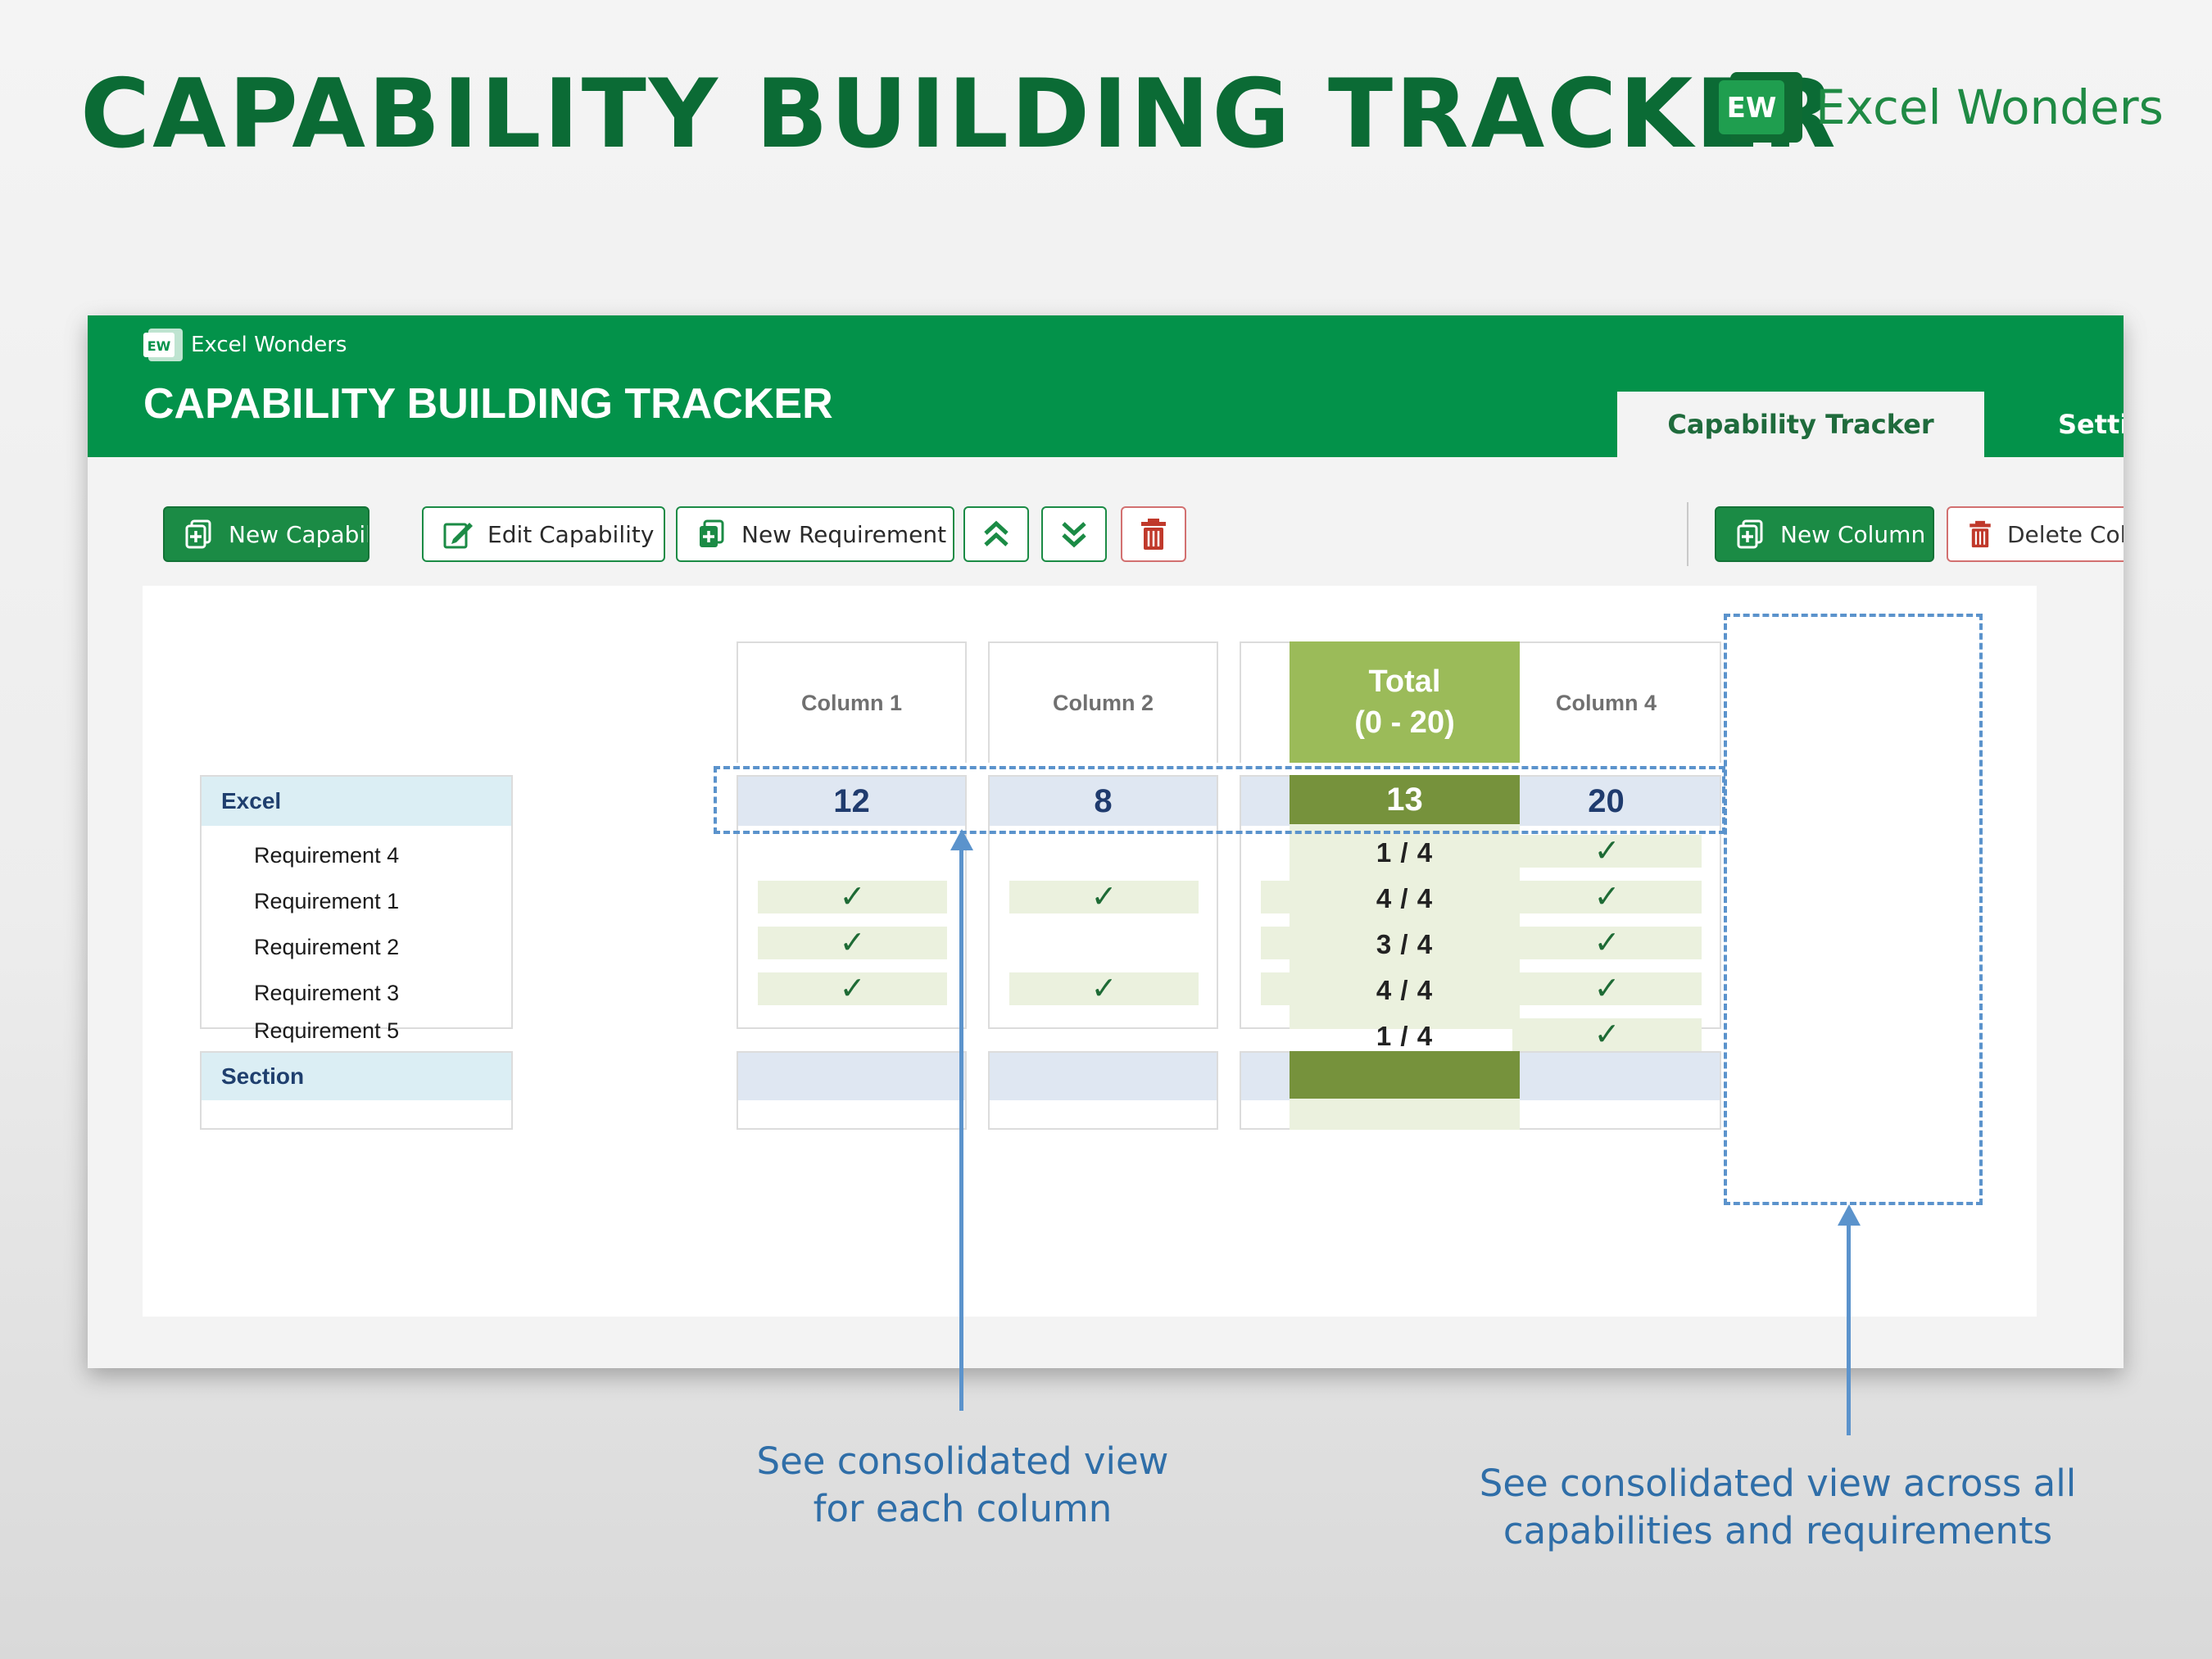 The image size is (2212, 1659). I want to click on move-up-button, so click(996, 534).